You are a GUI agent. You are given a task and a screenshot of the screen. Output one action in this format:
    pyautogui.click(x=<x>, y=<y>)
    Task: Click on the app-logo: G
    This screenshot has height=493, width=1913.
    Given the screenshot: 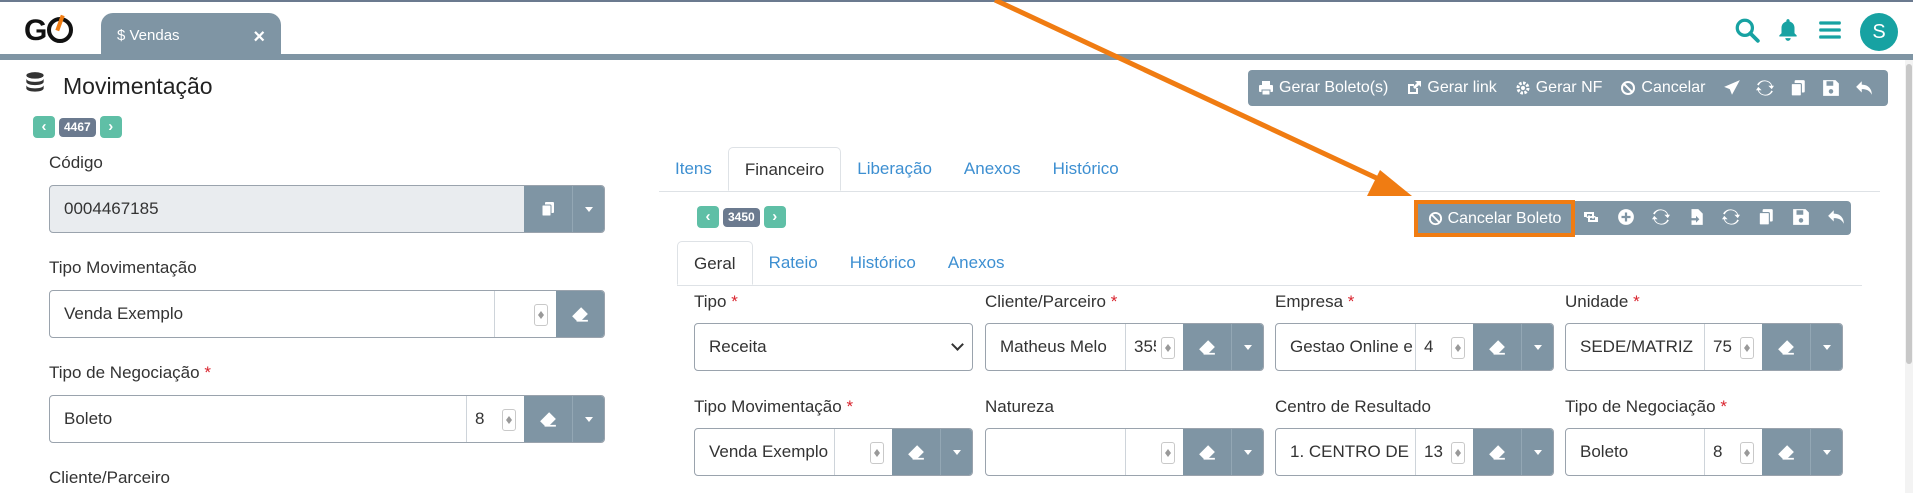 What is the action you would take?
    pyautogui.click(x=49, y=31)
    